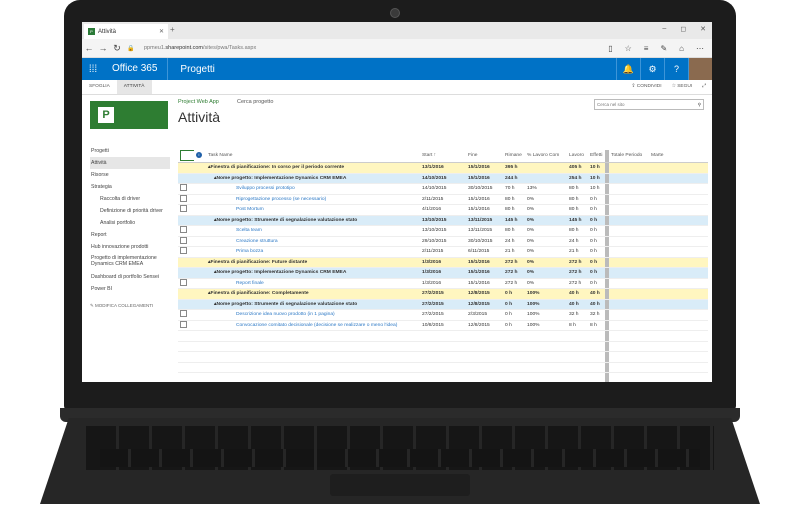 The width and height of the screenshot is (800, 514). I want to click on task-name-cell: Prima bozza, so click(313, 252).